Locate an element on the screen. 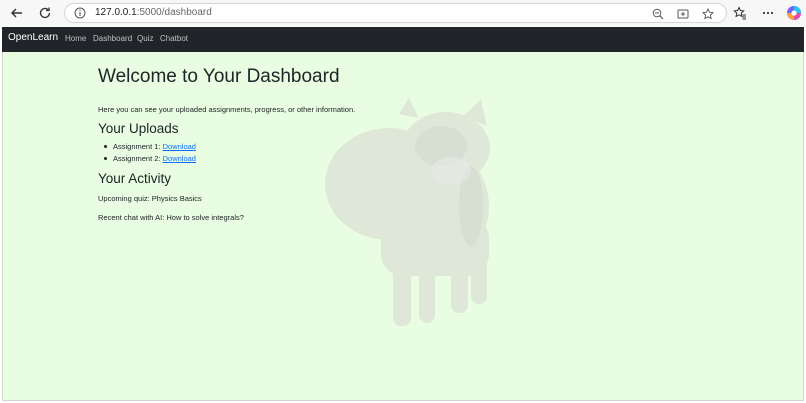 This screenshot has width=806, height=403. app-navbar: OpenLearn Home Dashboard Quiz Chatbot is located at coordinates (403, 39).